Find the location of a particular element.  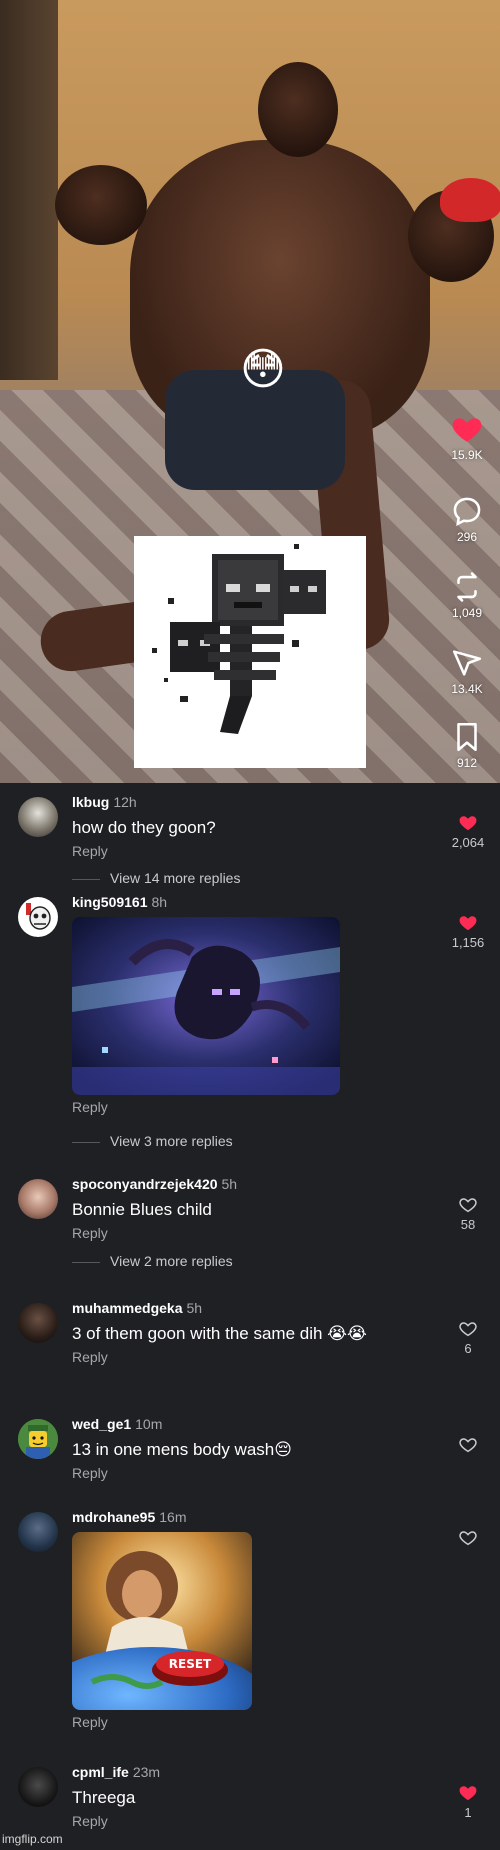

comment-text: Bonnie Blues child is located at coordinates (142, 1209).